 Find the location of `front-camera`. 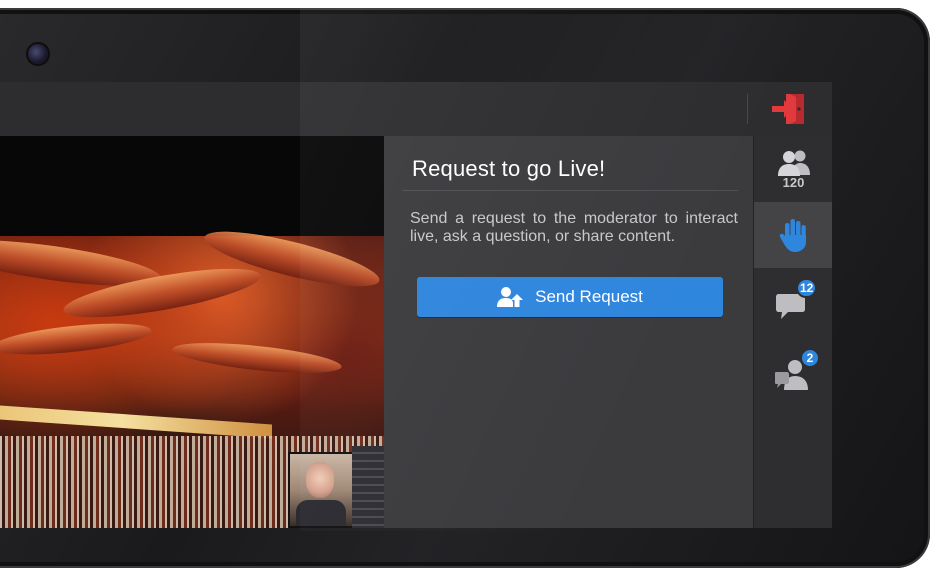

front-camera is located at coordinates (38, 54).